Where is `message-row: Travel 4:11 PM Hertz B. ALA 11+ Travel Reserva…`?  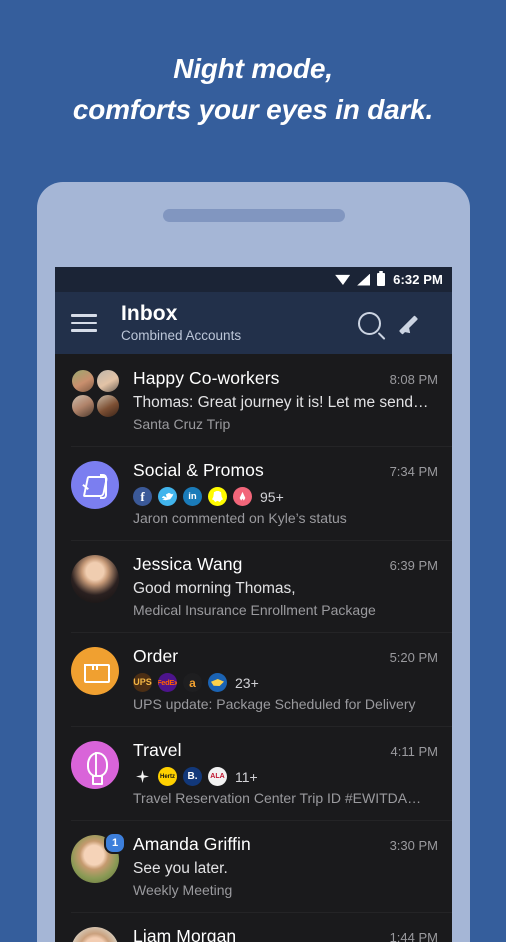
message-row: Travel 4:11 PM Hertz B. ALA 11+ Travel Reserva… is located at coordinates (253, 773).